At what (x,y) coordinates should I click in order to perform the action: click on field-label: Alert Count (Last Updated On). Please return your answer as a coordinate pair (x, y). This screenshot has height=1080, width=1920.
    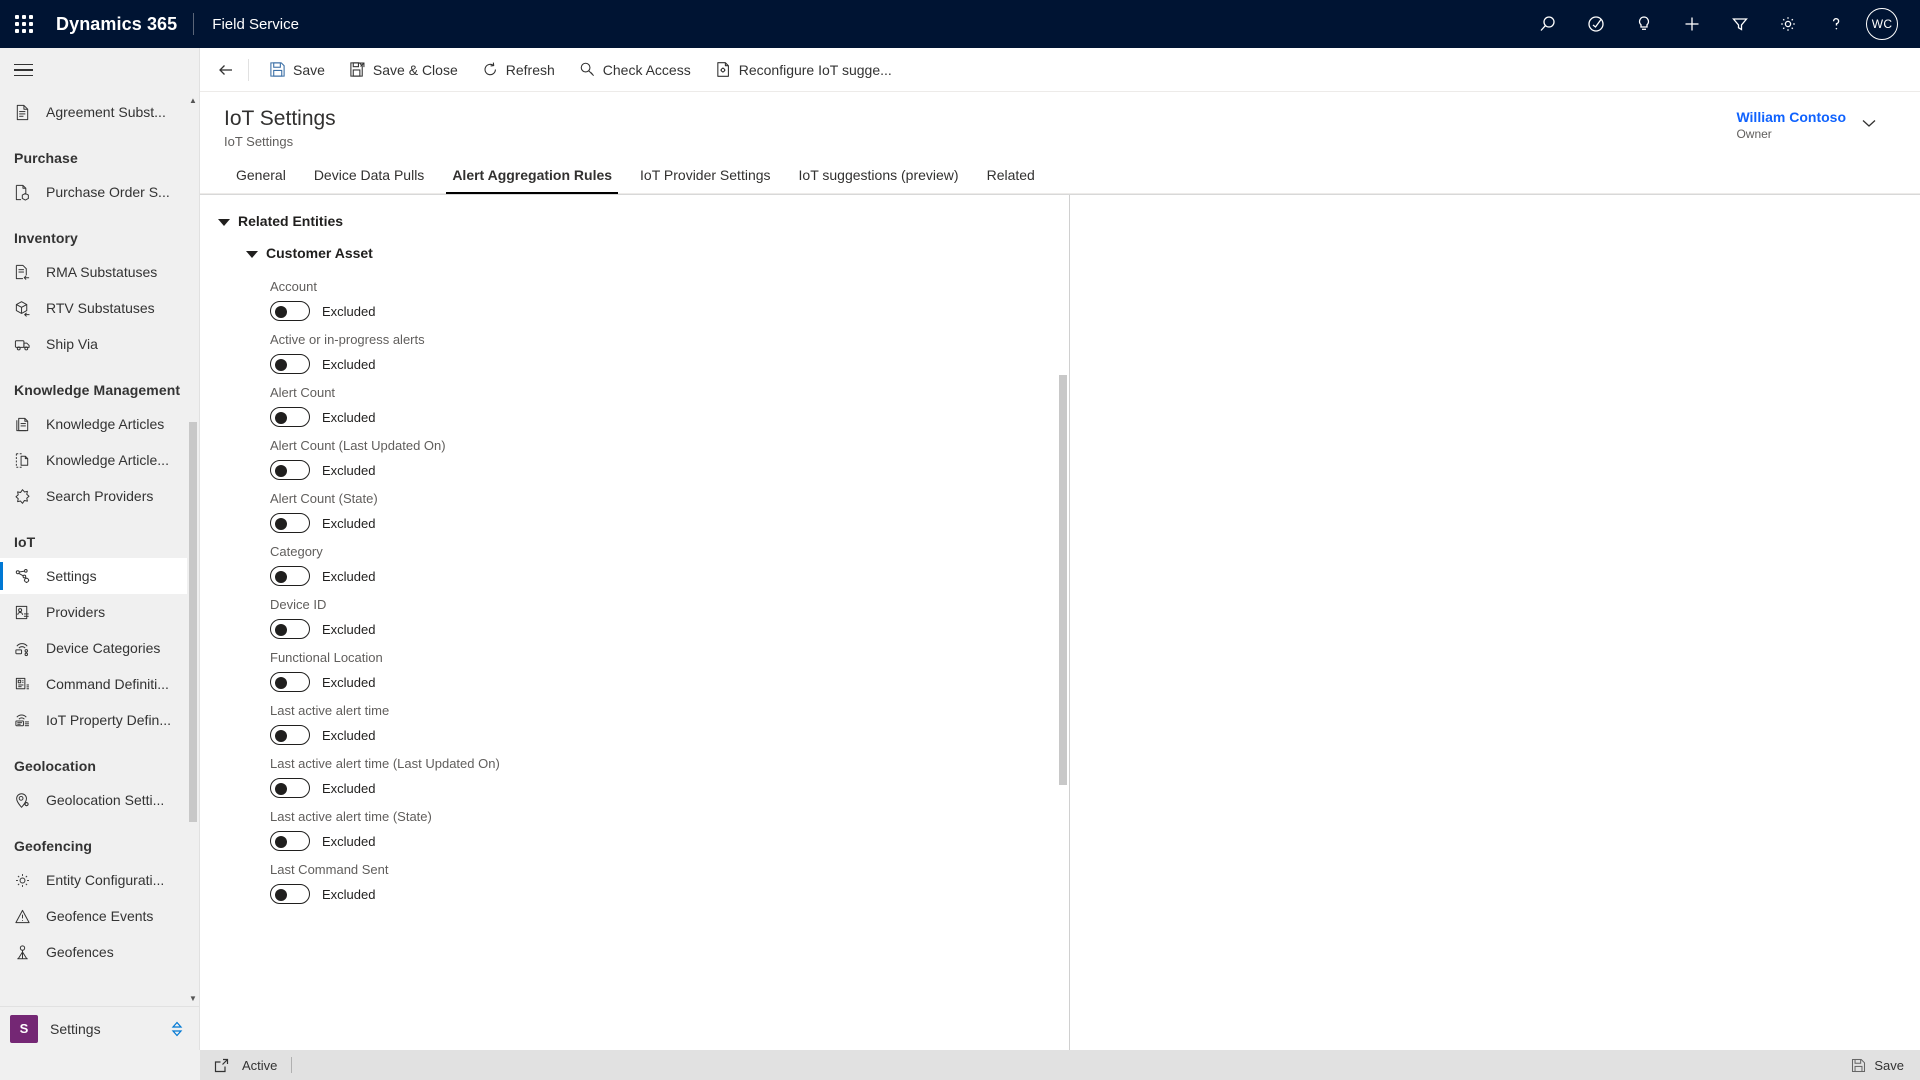
    Looking at the image, I should click on (358, 445).